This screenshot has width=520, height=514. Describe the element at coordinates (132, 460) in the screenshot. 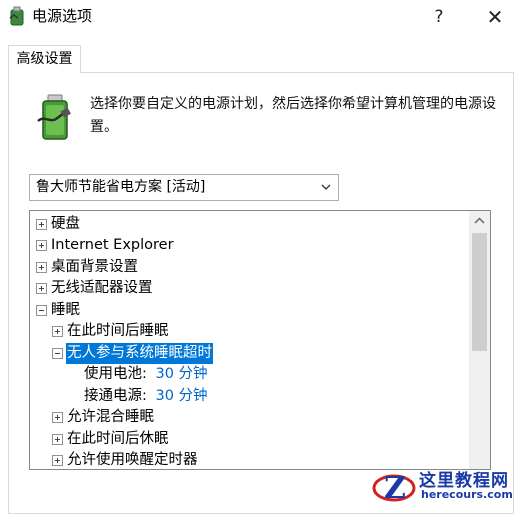

I see `tree-item-label: 允许使用唤醒定时器` at that location.